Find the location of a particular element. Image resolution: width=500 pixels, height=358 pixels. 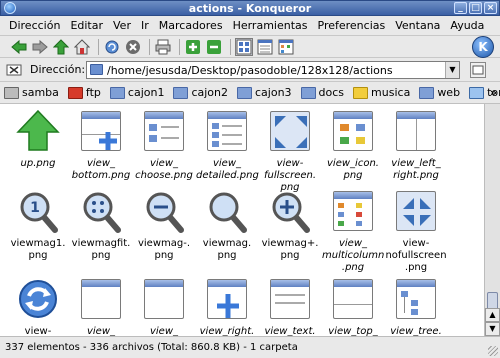

menu-editar: Editar is located at coordinates (86, 25).